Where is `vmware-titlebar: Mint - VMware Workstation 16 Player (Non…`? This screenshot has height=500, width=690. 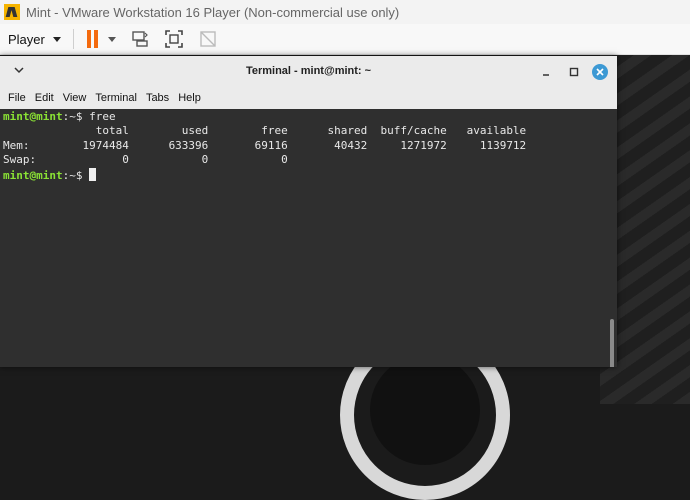
vmware-titlebar: Mint - VMware Workstation 16 Player (Non… is located at coordinates (345, 12).